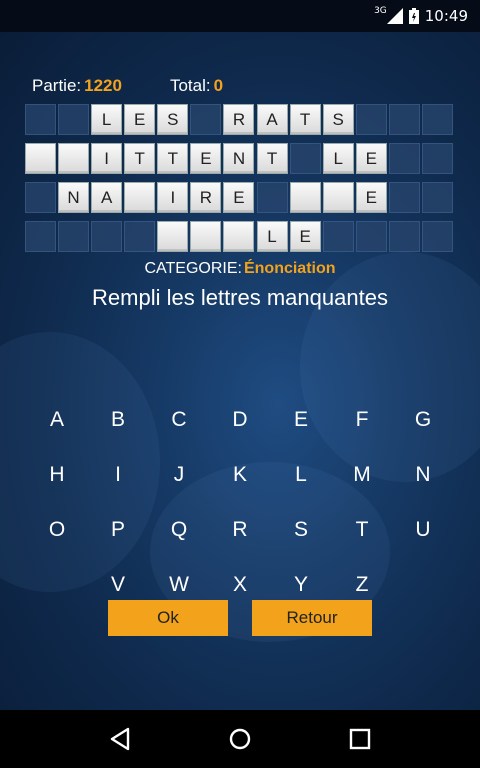 This screenshot has height=768, width=480. I want to click on category: CATEGORIE: Énonciation, so click(240, 269).